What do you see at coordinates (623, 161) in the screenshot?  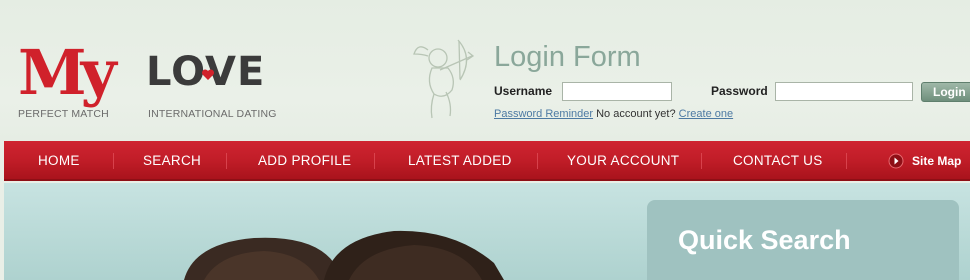 I see `nav-your-account: YOUR ACCOUNT` at bounding box center [623, 161].